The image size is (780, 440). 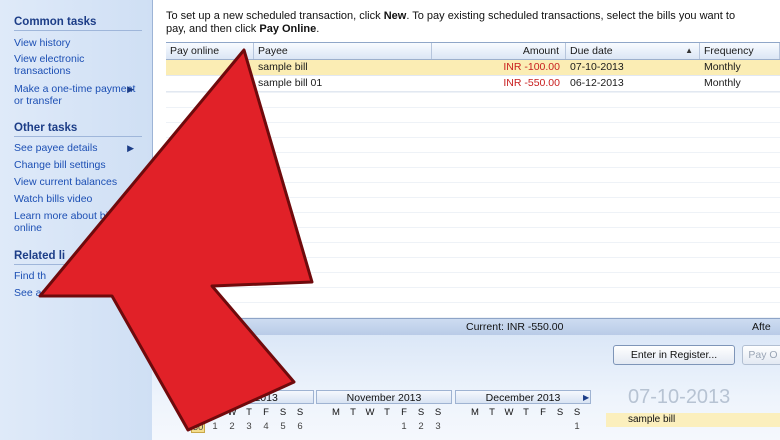 I want to click on view-history-label: View history, so click(x=42, y=43).